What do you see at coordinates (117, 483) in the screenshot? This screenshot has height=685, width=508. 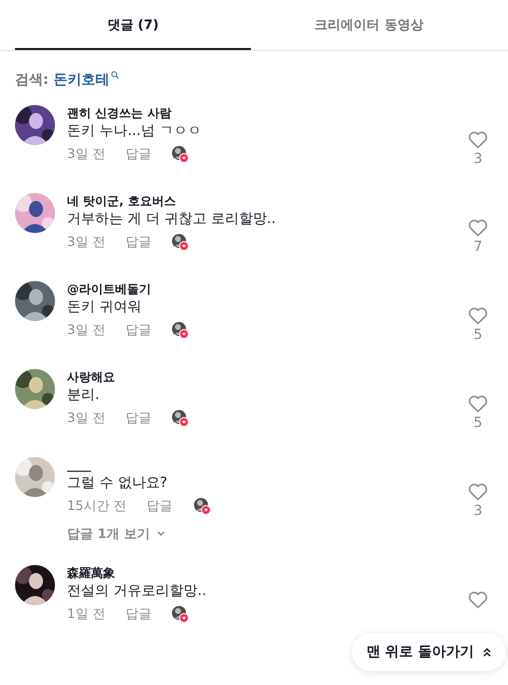 I see `comment-text: 그럴 수 없나요?` at bounding box center [117, 483].